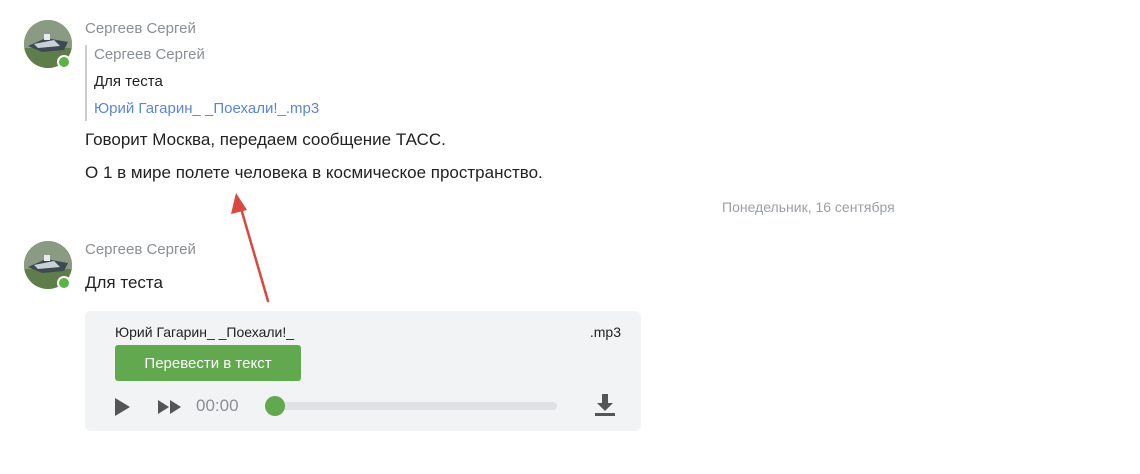  I want to click on online-status-indicator, so click(64, 283).